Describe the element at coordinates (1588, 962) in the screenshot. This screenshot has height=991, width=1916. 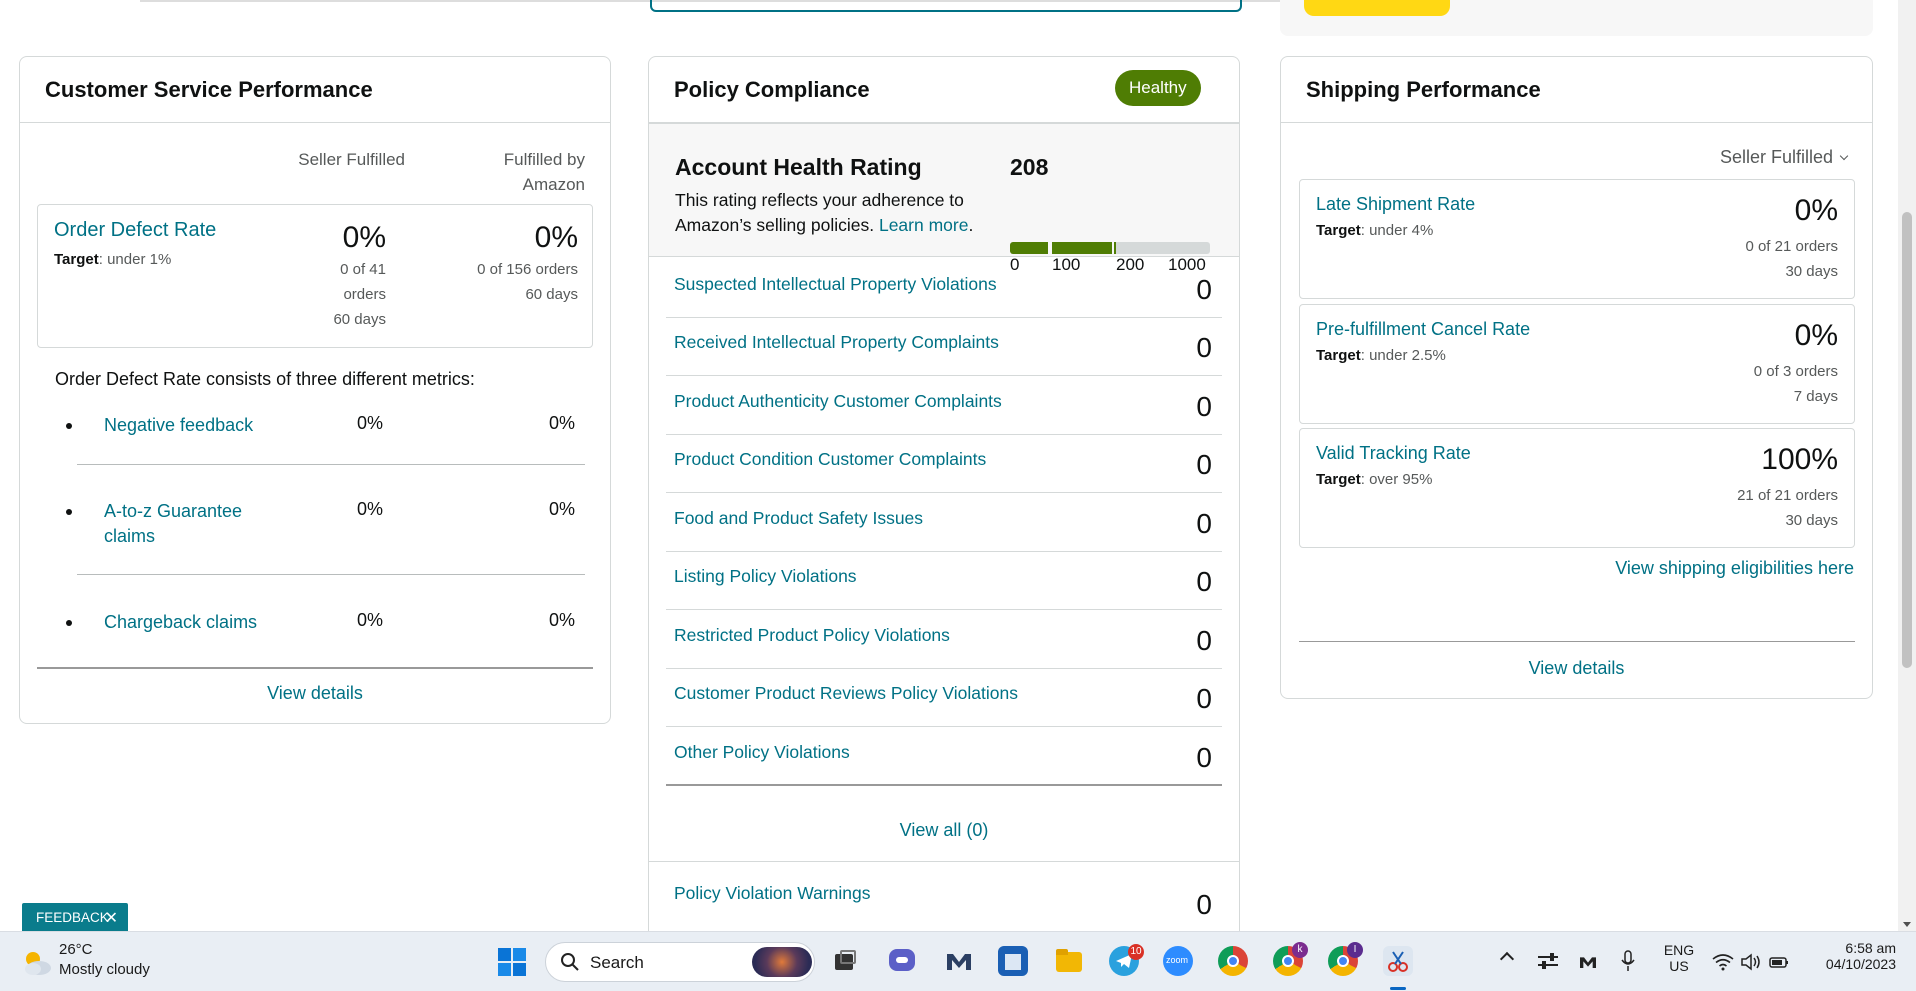
I see `m-tray-icon` at that location.